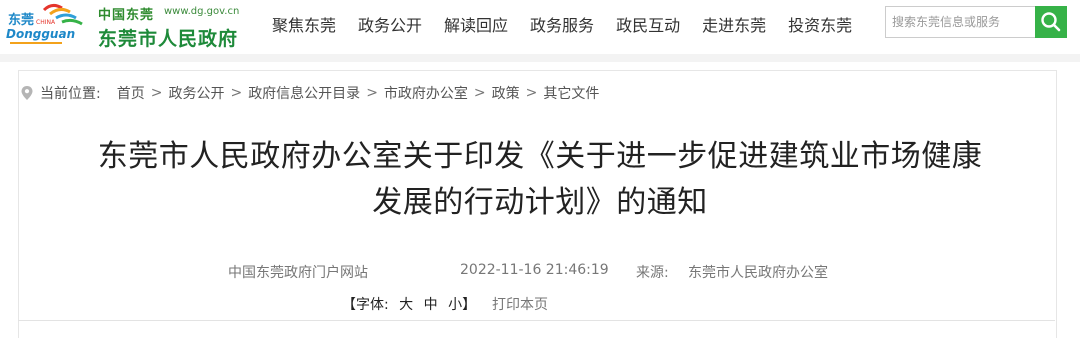 This screenshot has height=338, width=1080. Describe the element at coordinates (962, 22) in the screenshot. I see `search-input` at that location.